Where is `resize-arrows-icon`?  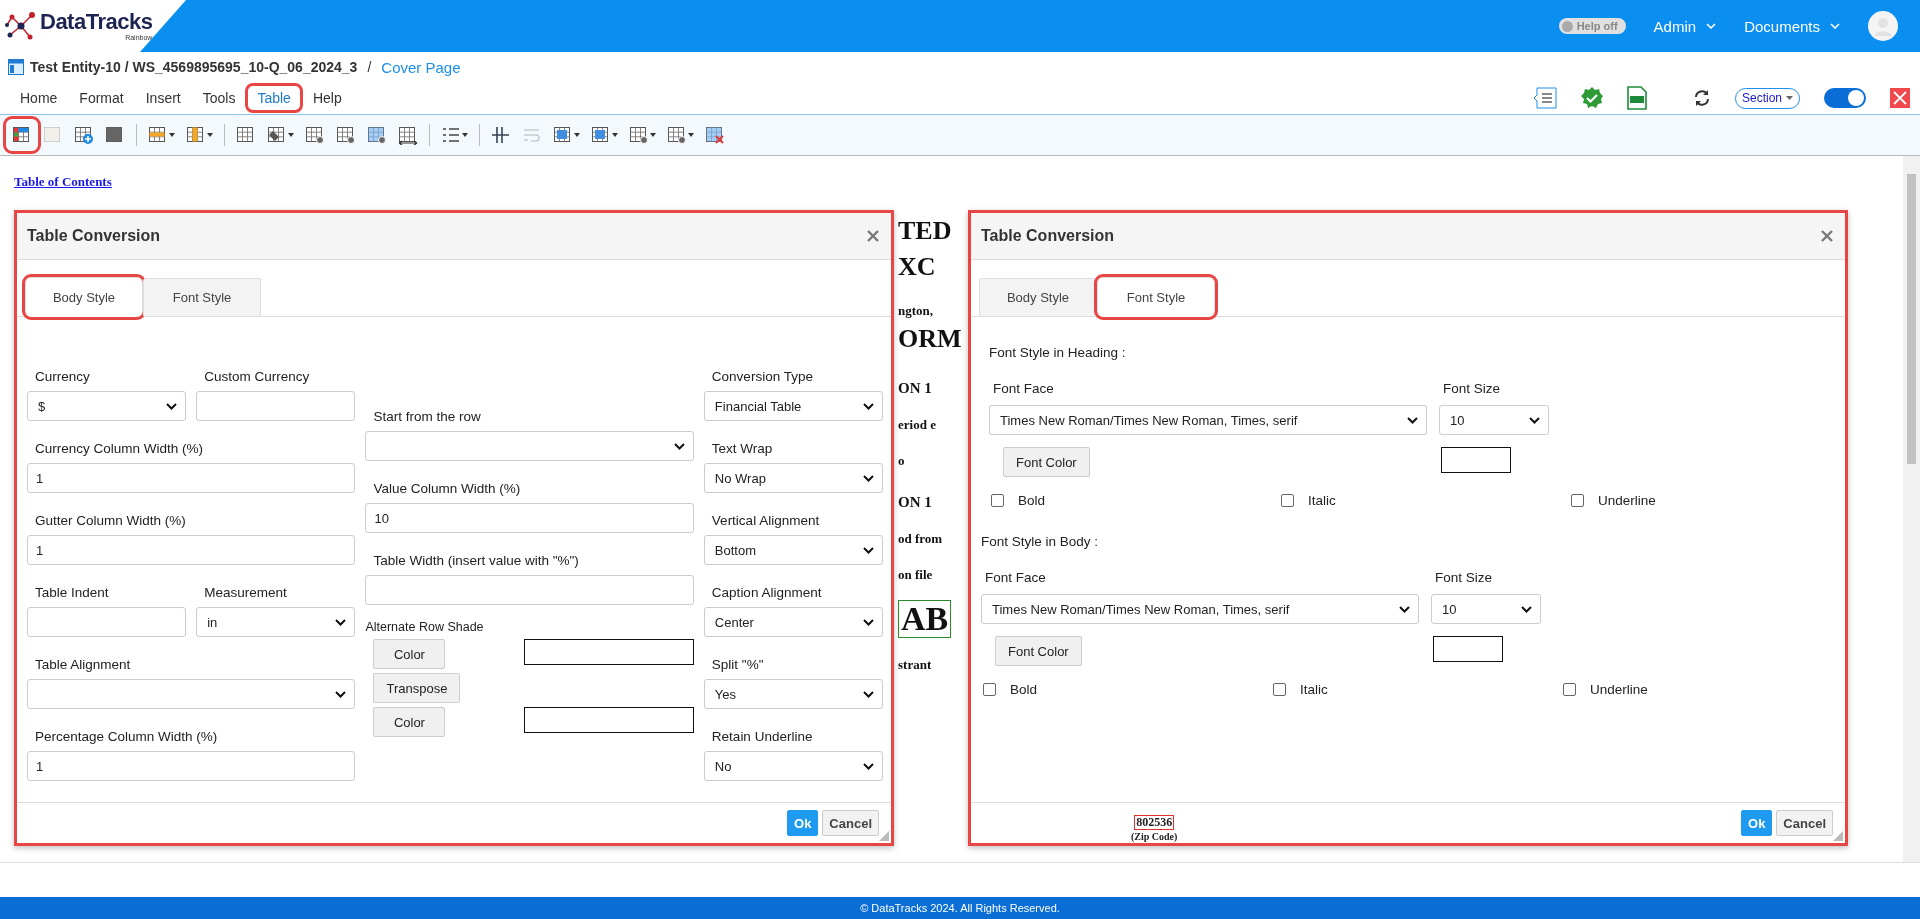 resize-arrows-icon is located at coordinates (408, 135).